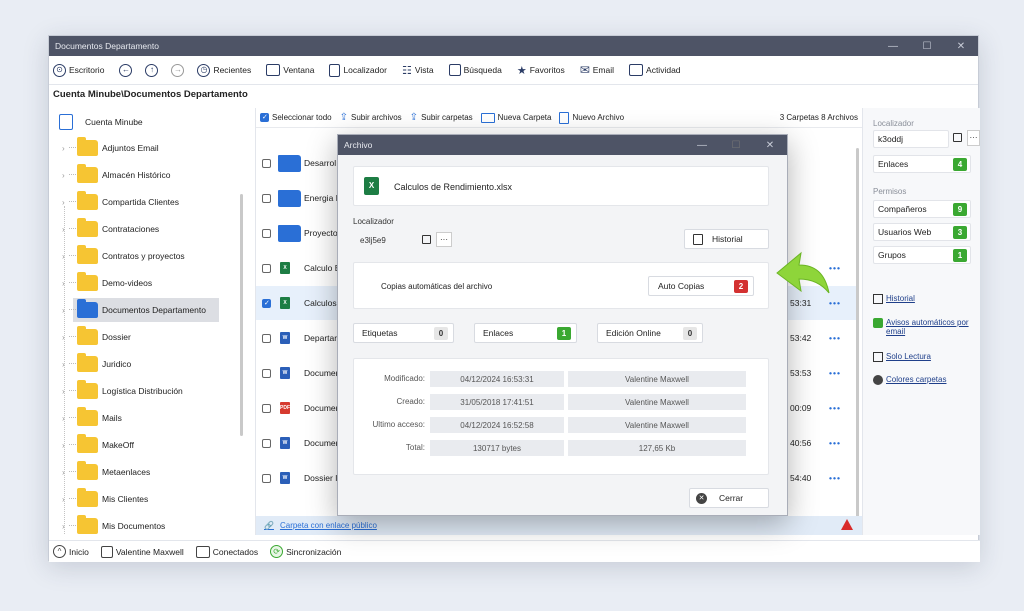 This screenshot has width=1024, height=611. What do you see at coordinates (893, 46) in the screenshot?
I see `minimize-icon: —` at bounding box center [893, 46].